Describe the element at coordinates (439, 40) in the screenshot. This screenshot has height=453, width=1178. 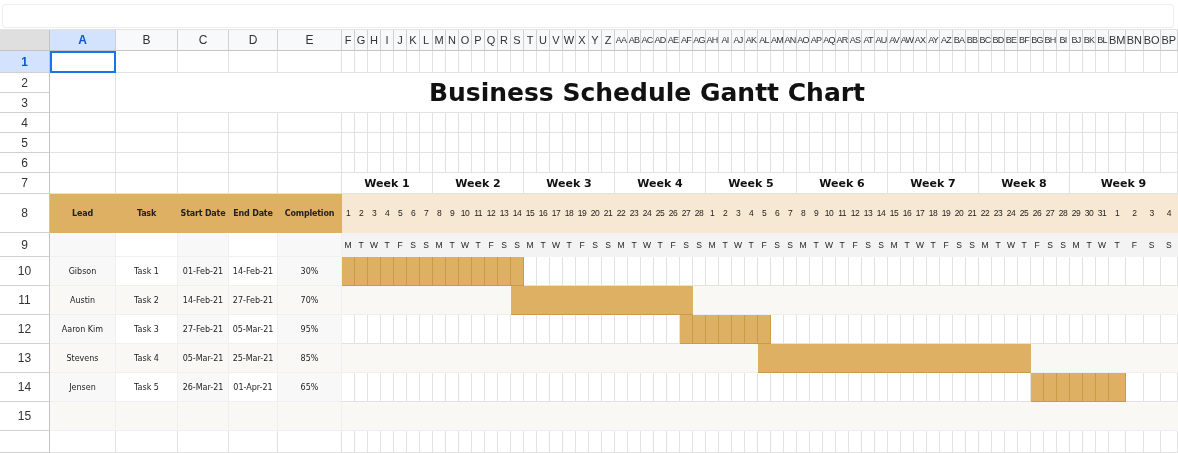
I see `column-header: M` at that location.